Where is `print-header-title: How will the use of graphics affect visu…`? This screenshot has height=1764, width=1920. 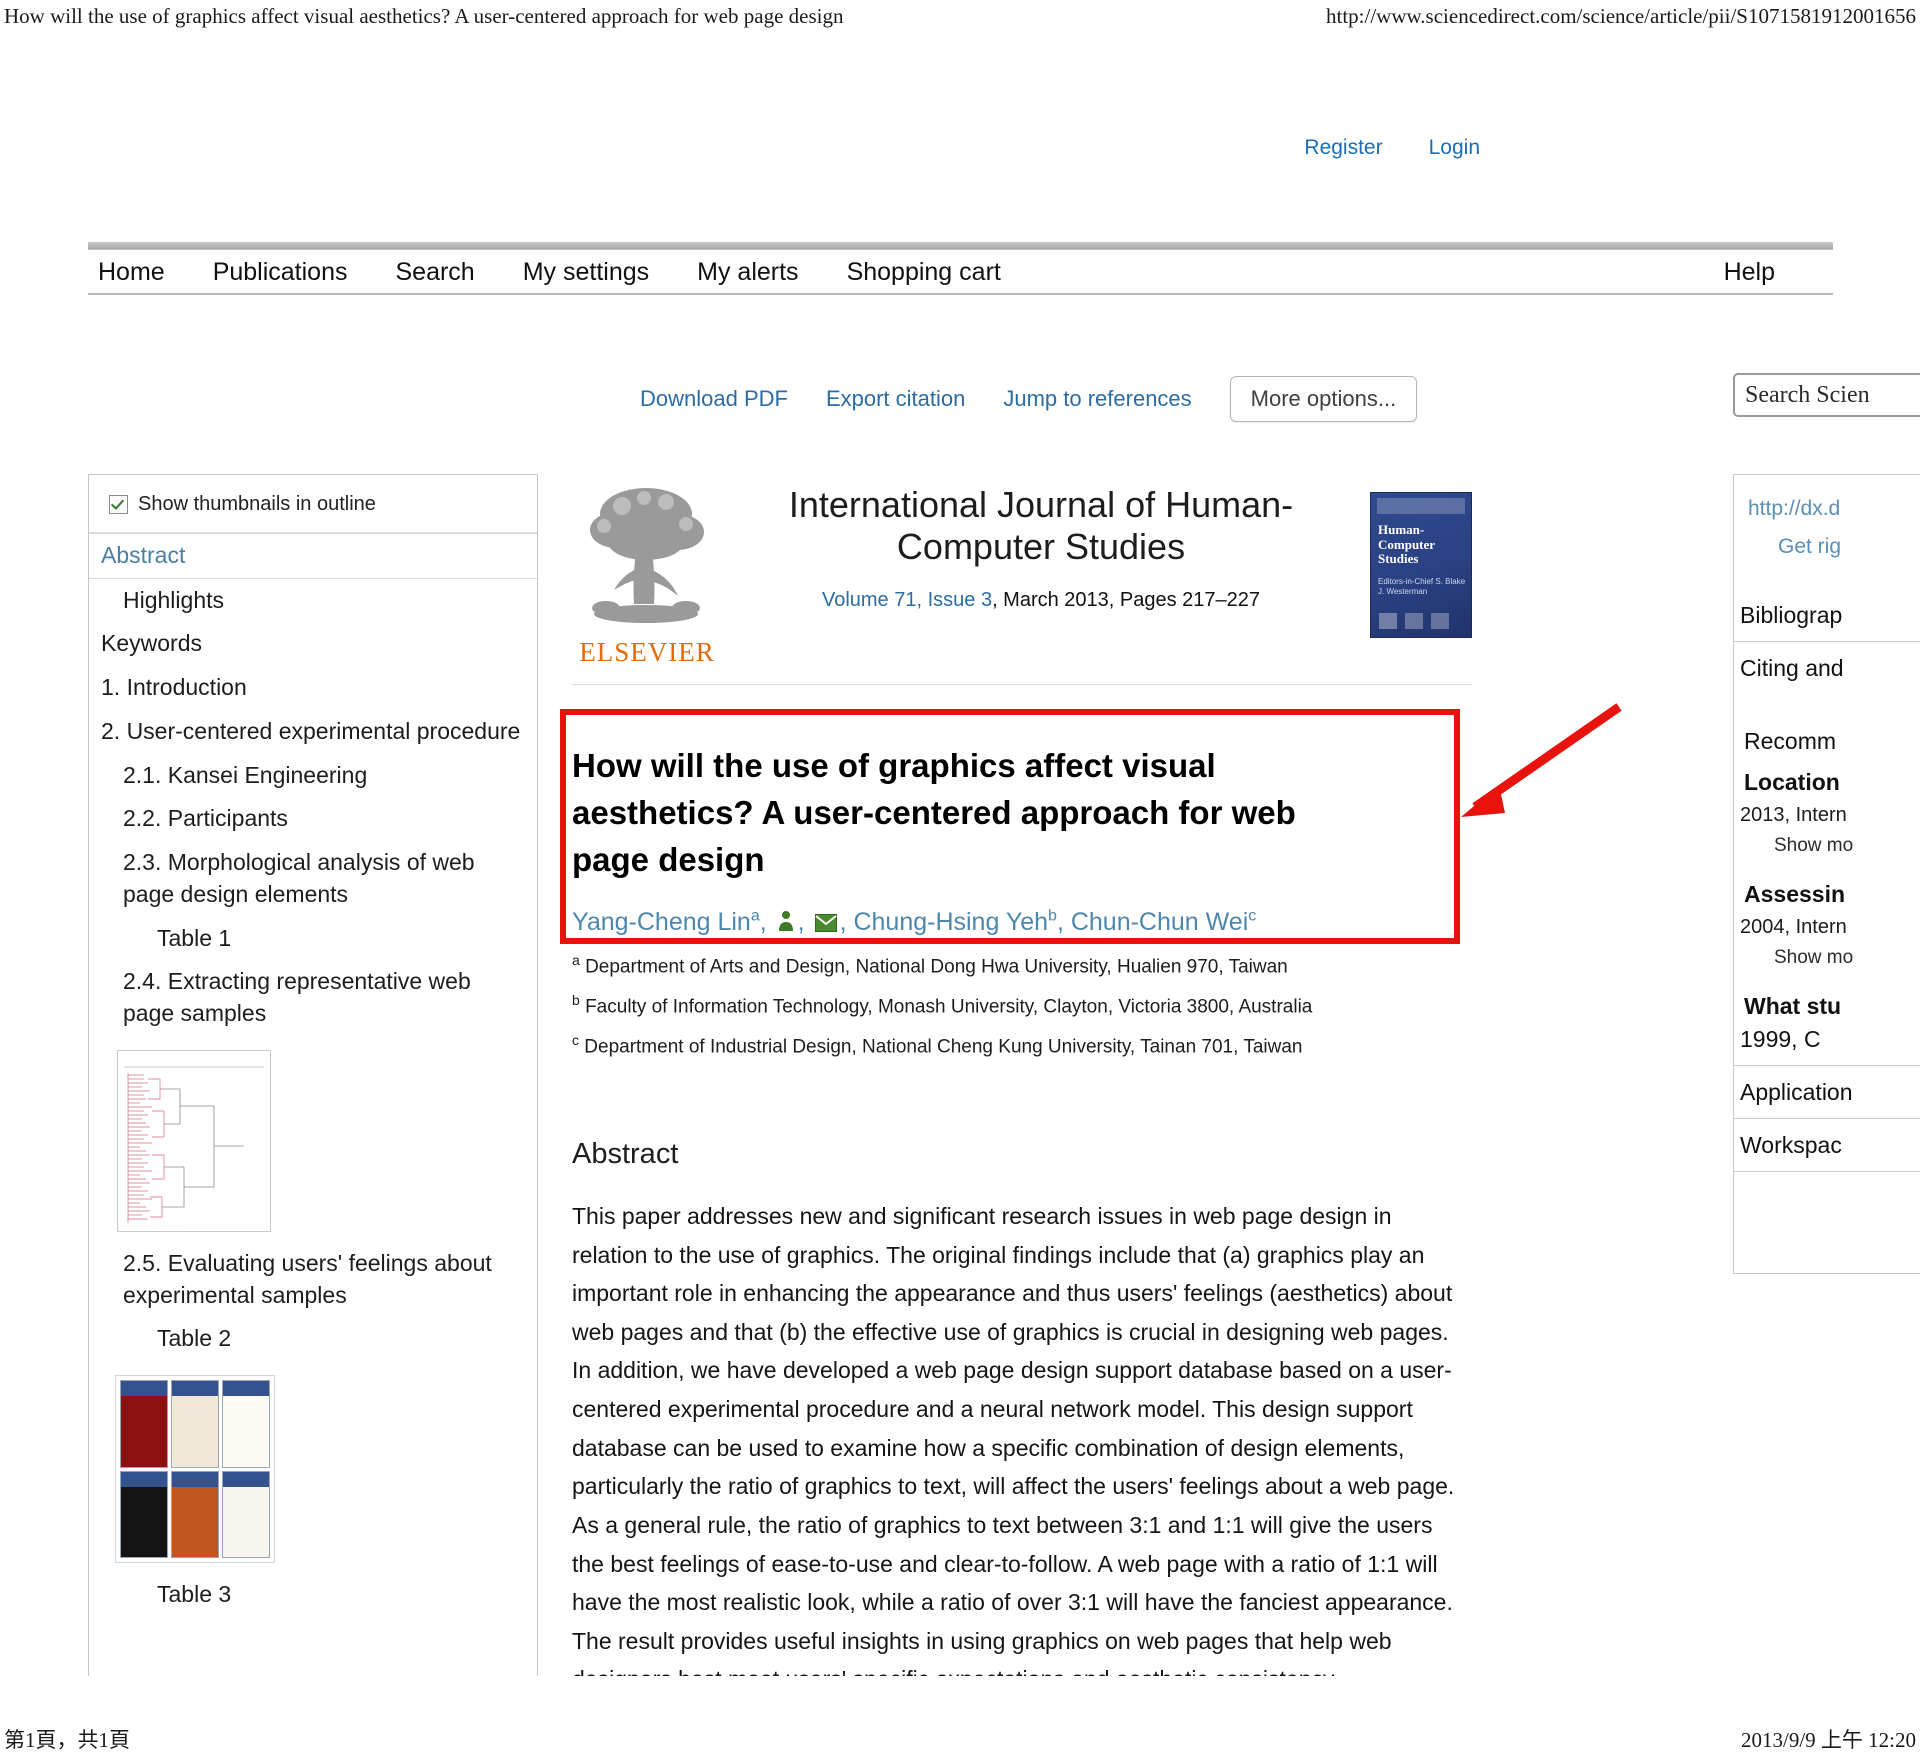 print-header-title: How will the use of graphics affect visu… is located at coordinates (424, 16).